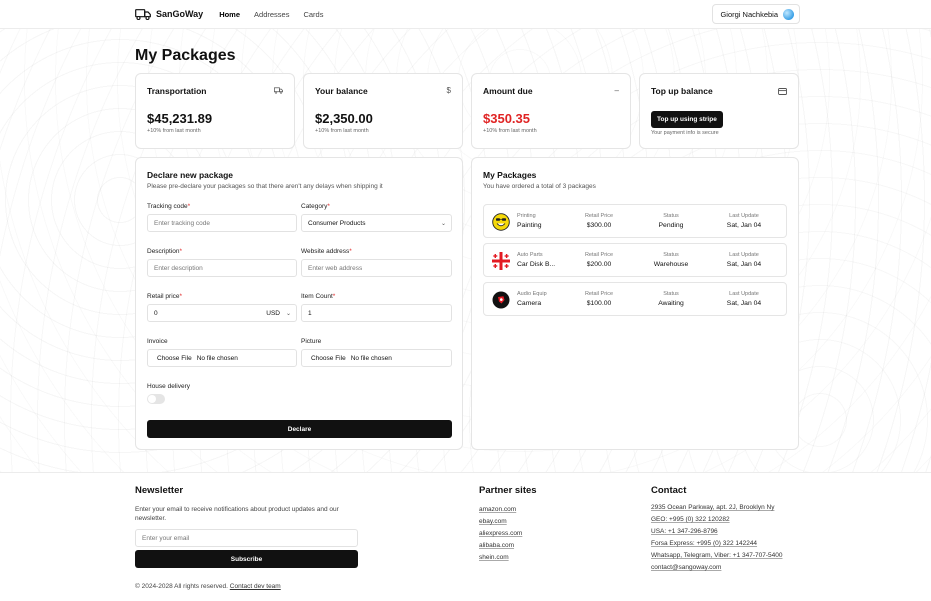  Describe the element at coordinates (788, 14) in the screenshot. I see `avatar` at that location.